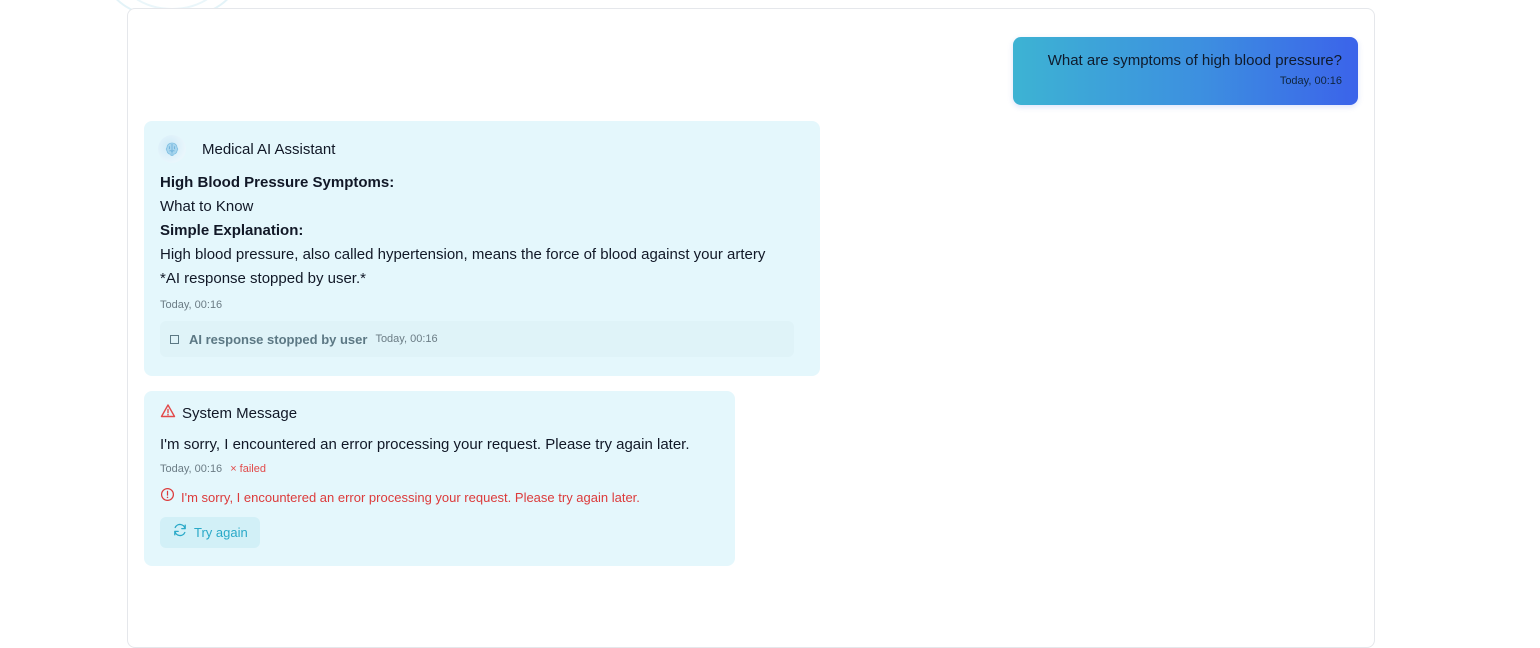  I want to click on system-message-title: System Message, so click(240, 413).